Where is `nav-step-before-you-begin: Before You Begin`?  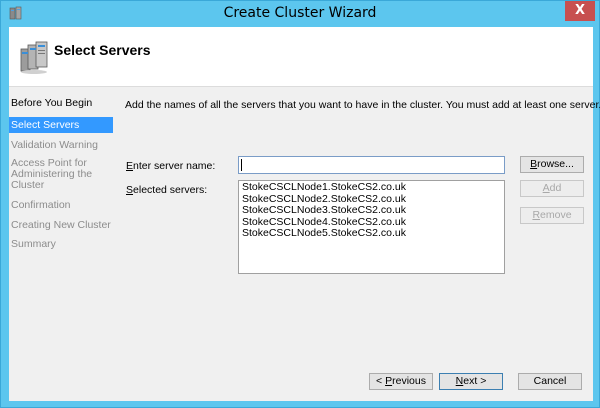 nav-step-before-you-begin: Before You Begin is located at coordinates (61, 103).